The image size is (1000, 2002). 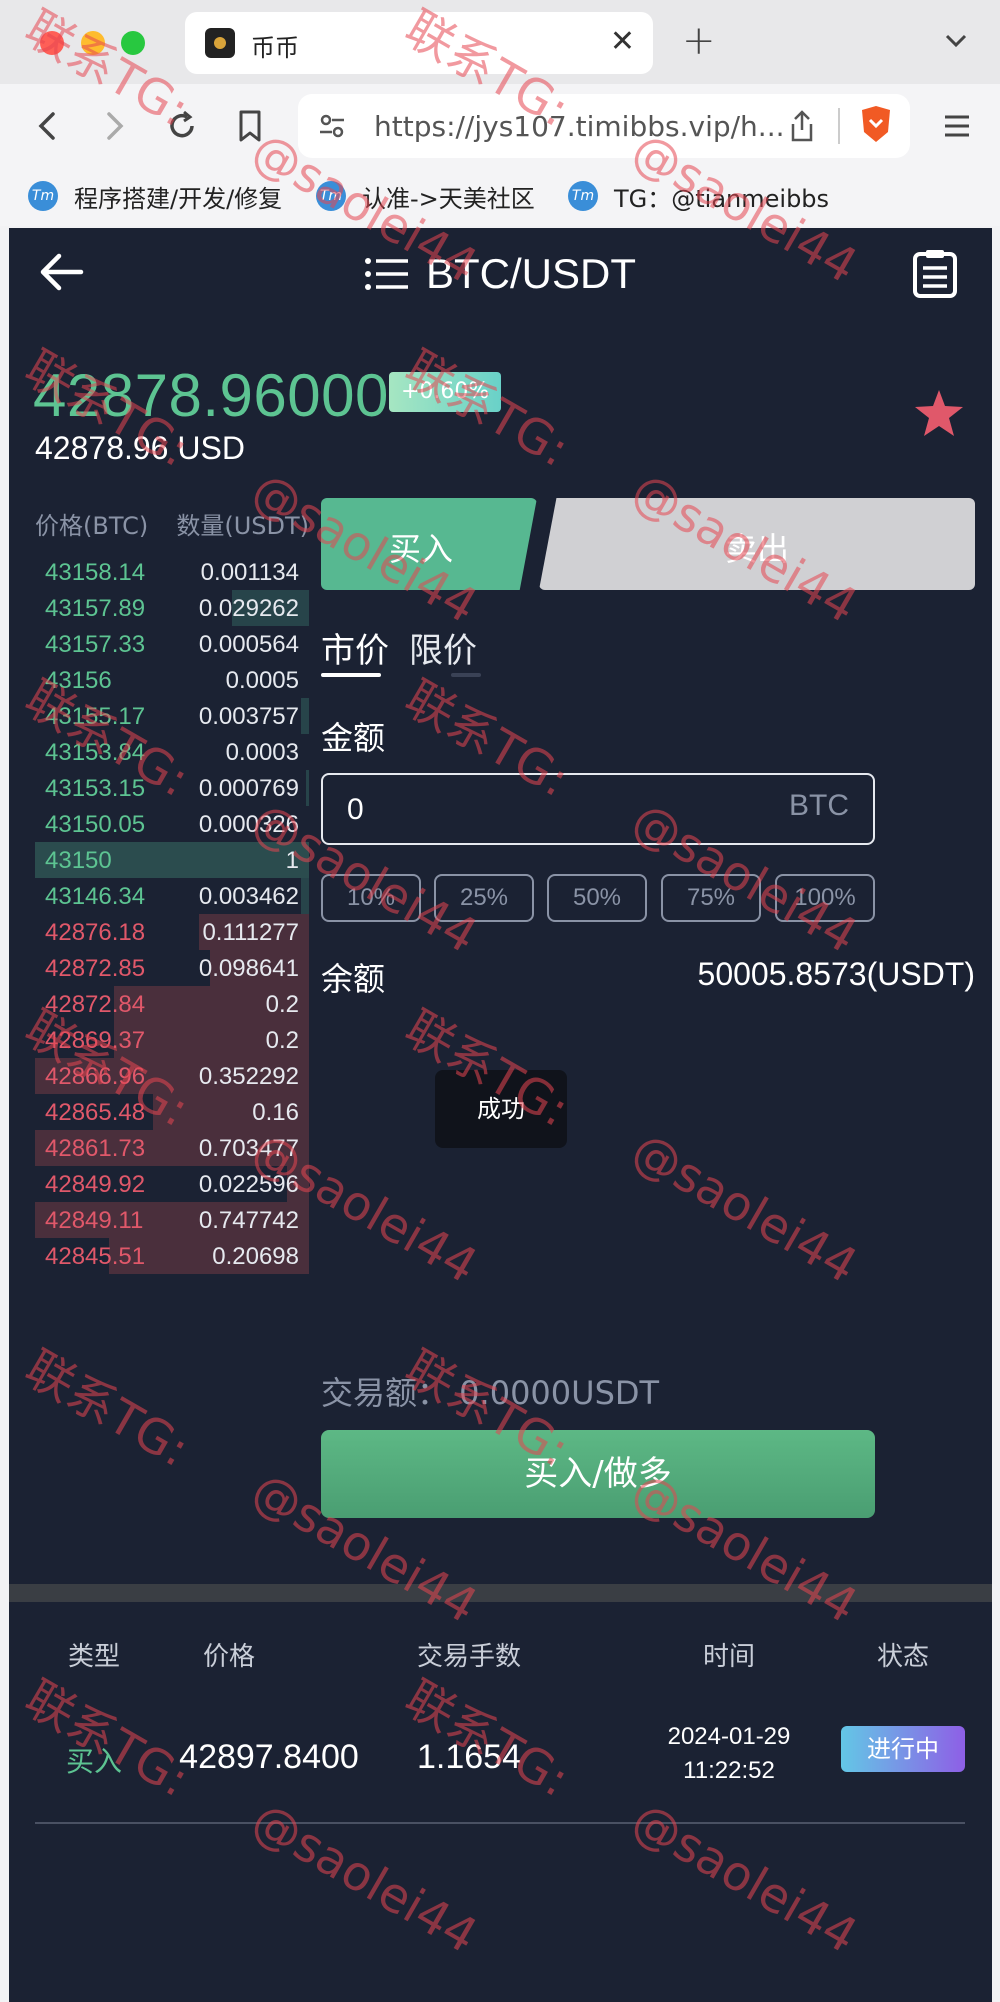 I want to click on orderbook-qty: 0.003757, so click(x=248, y=716).